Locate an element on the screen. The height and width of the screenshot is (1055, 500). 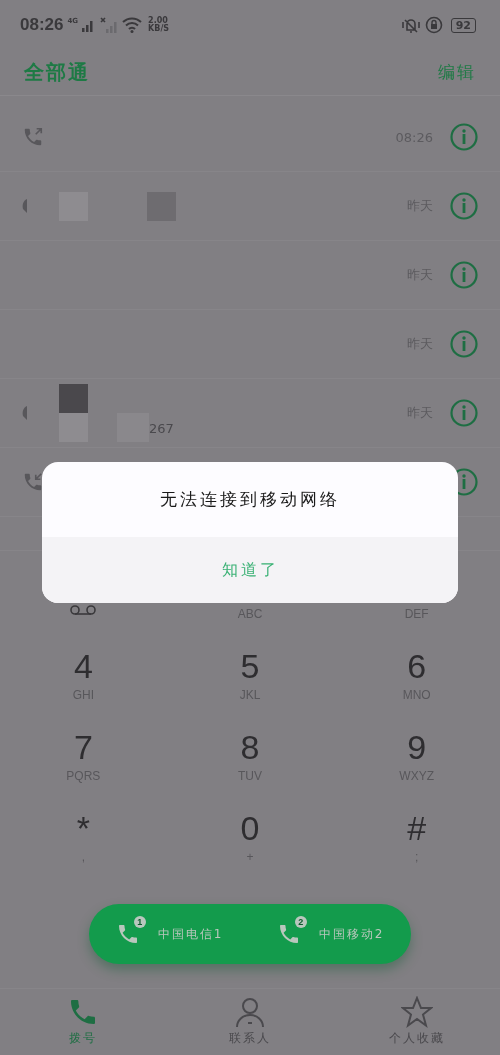
sim-badge: 1 is located at coordinates (139, 922).